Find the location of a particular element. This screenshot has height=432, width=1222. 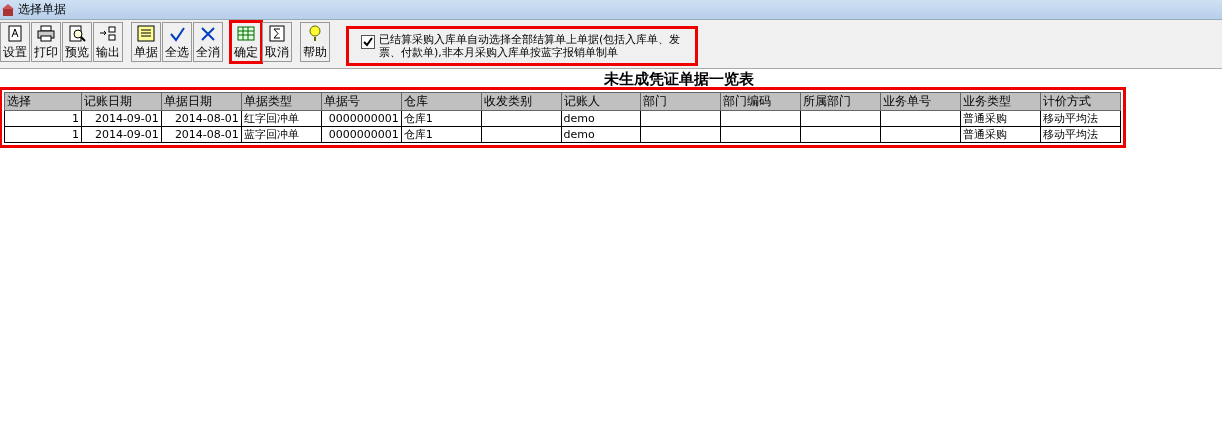

sigma-icon is located at coordinates (277, 33).